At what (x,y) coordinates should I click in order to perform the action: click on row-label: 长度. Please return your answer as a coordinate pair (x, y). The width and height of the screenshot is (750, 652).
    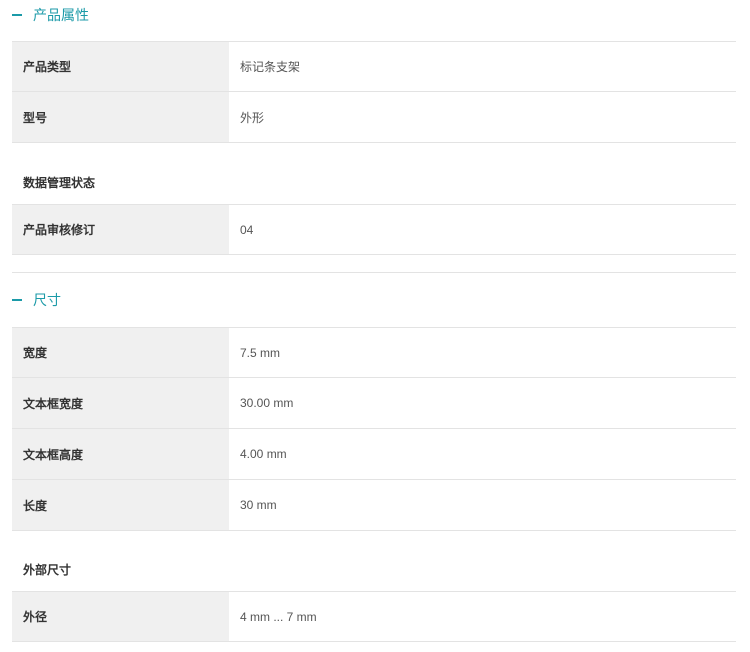
    Looking at the image, I should click on (120, 505).